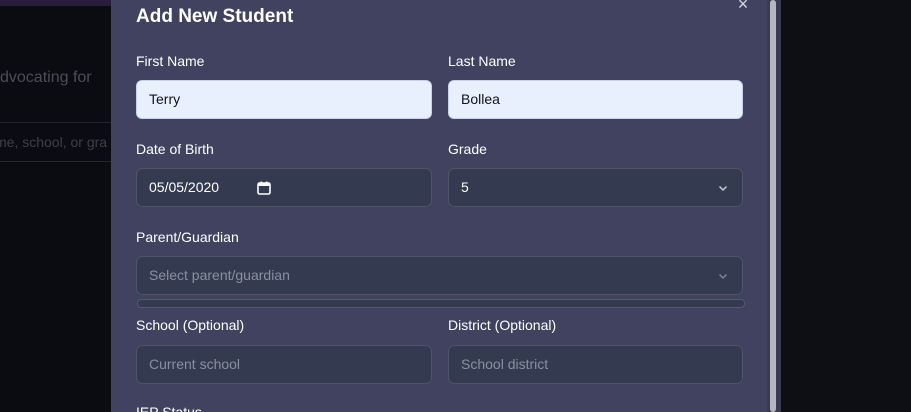 Image resolution: width=911 pixels, height=412 pixels. I want to click on grade-value: 5, so click(465, 187).